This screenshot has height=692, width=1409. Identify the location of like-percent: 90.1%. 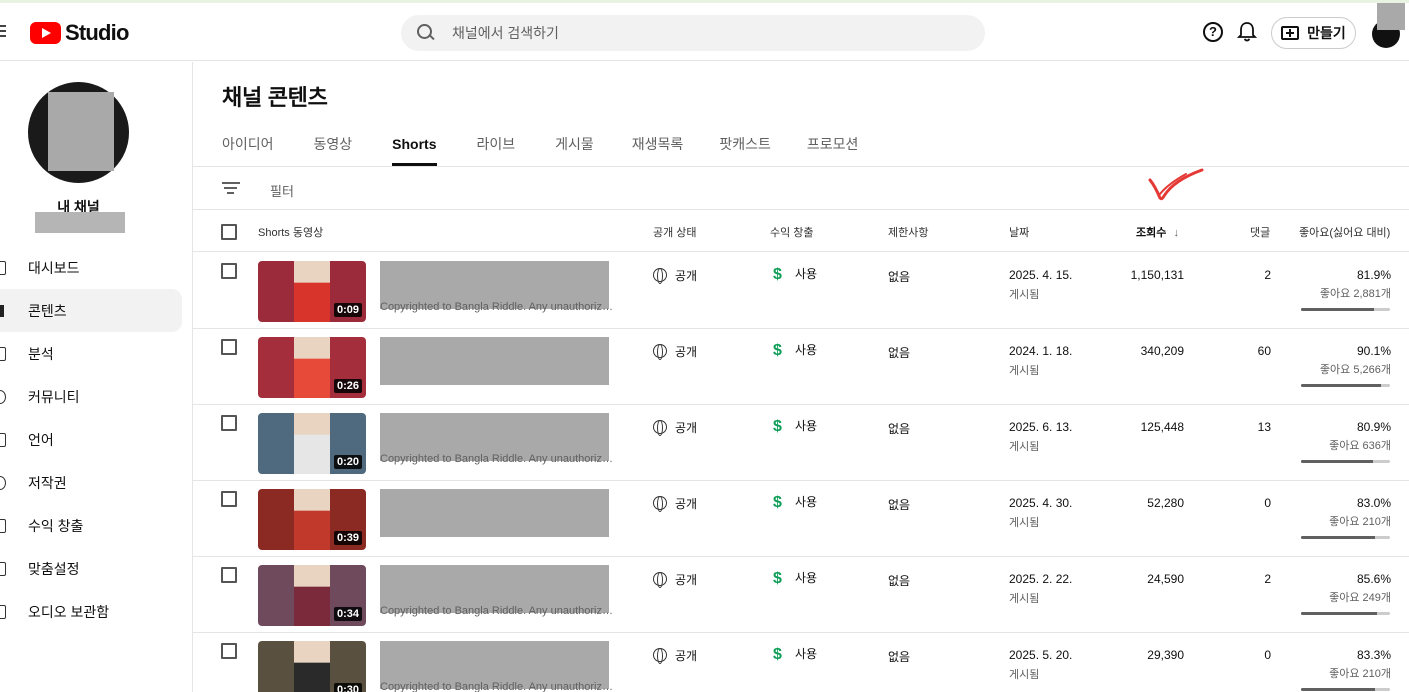
(1373, 351).